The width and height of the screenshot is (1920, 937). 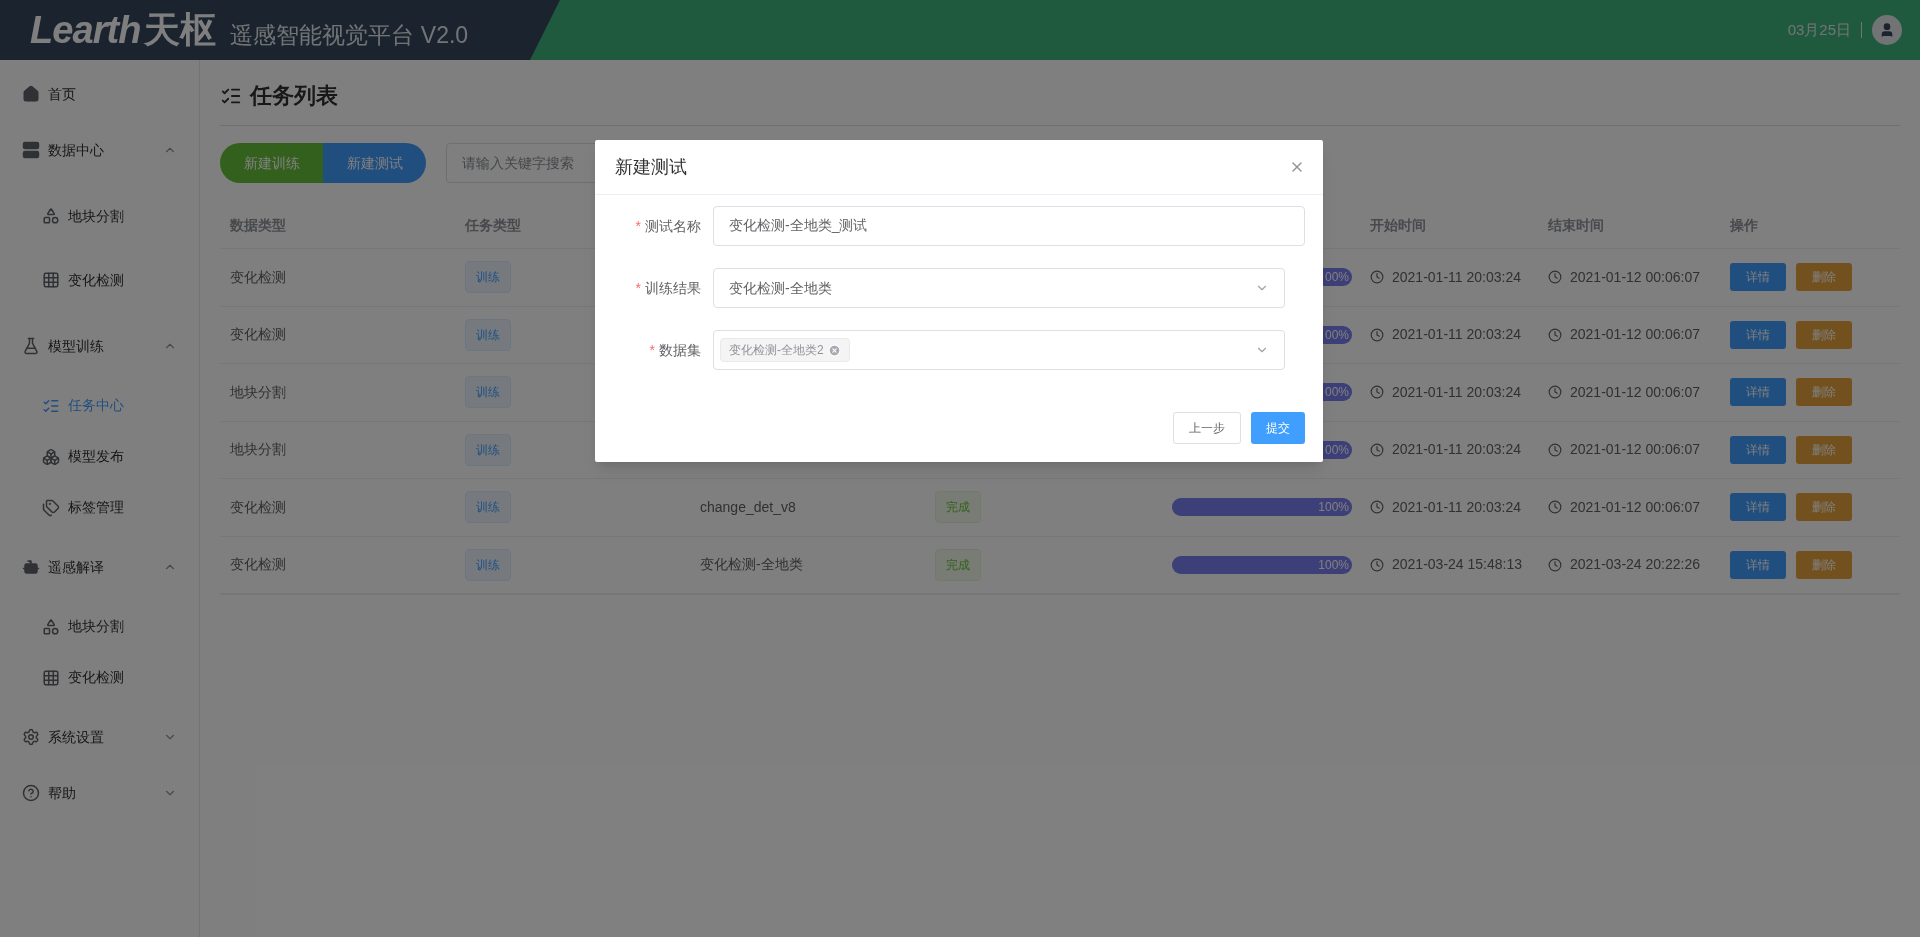 What do you see at coordinates (99, 456) in the screenshot?
I see `sidebar-item: 模型发布` at bounding box center [99, 456].